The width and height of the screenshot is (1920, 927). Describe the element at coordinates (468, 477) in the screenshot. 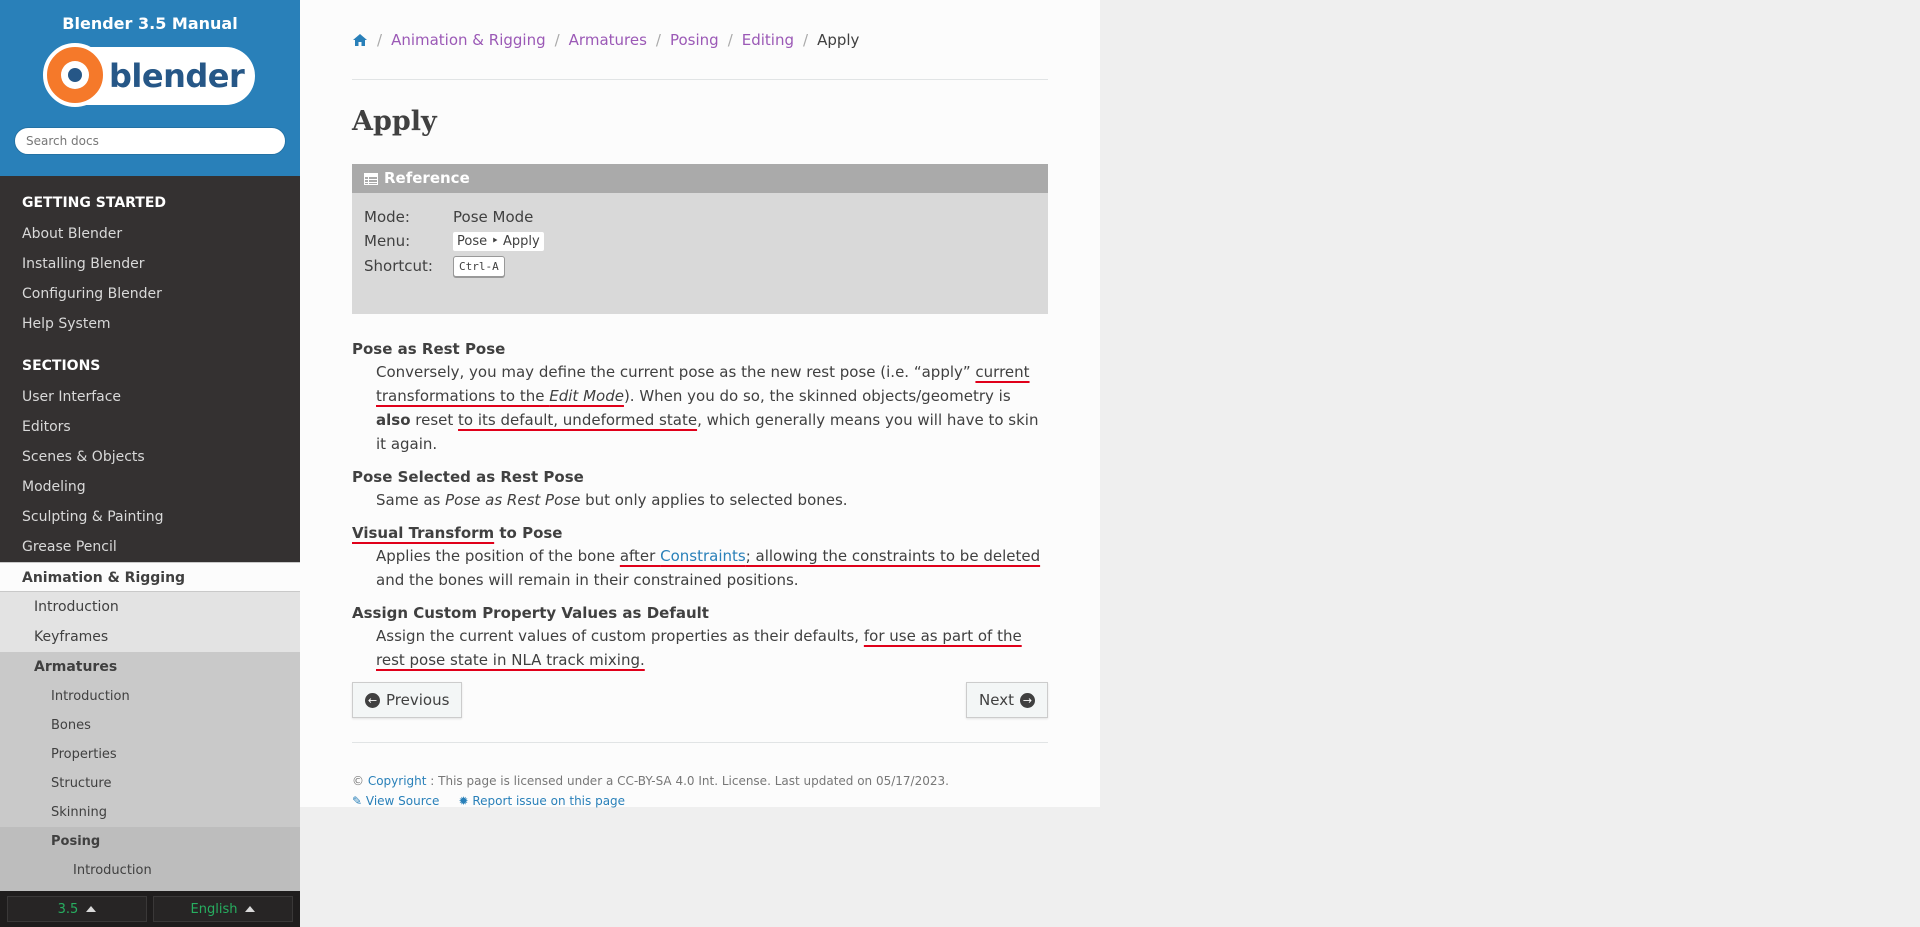

I see `term-pose-selected-as-rest-pose: Pose Selected as Rest Pose` at that location.